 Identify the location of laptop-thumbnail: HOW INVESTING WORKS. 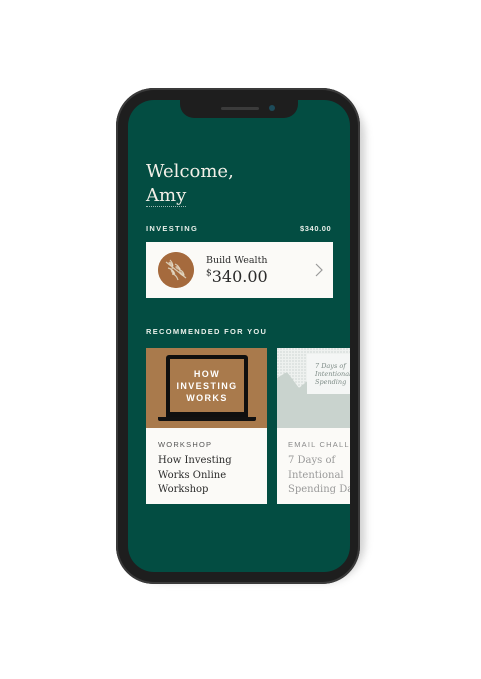
(206, 388).